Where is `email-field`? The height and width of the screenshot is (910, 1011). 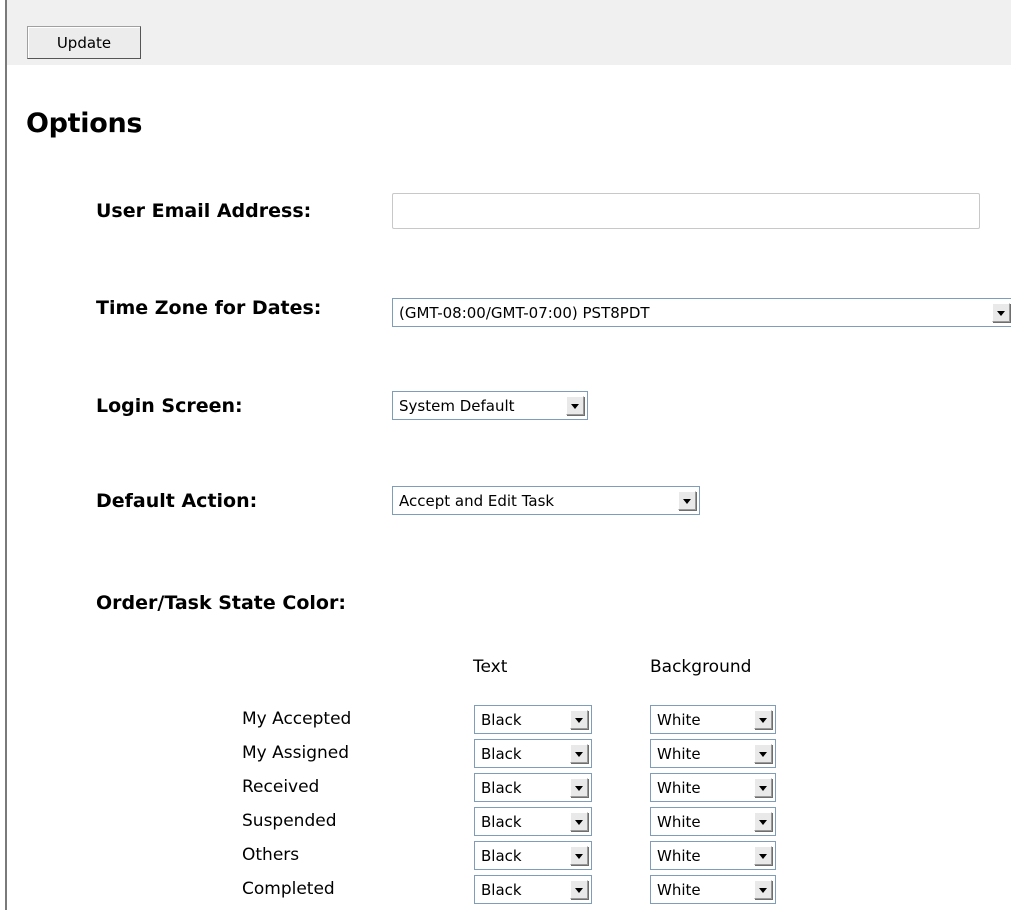 email-field is located at coordinates (686, 211).